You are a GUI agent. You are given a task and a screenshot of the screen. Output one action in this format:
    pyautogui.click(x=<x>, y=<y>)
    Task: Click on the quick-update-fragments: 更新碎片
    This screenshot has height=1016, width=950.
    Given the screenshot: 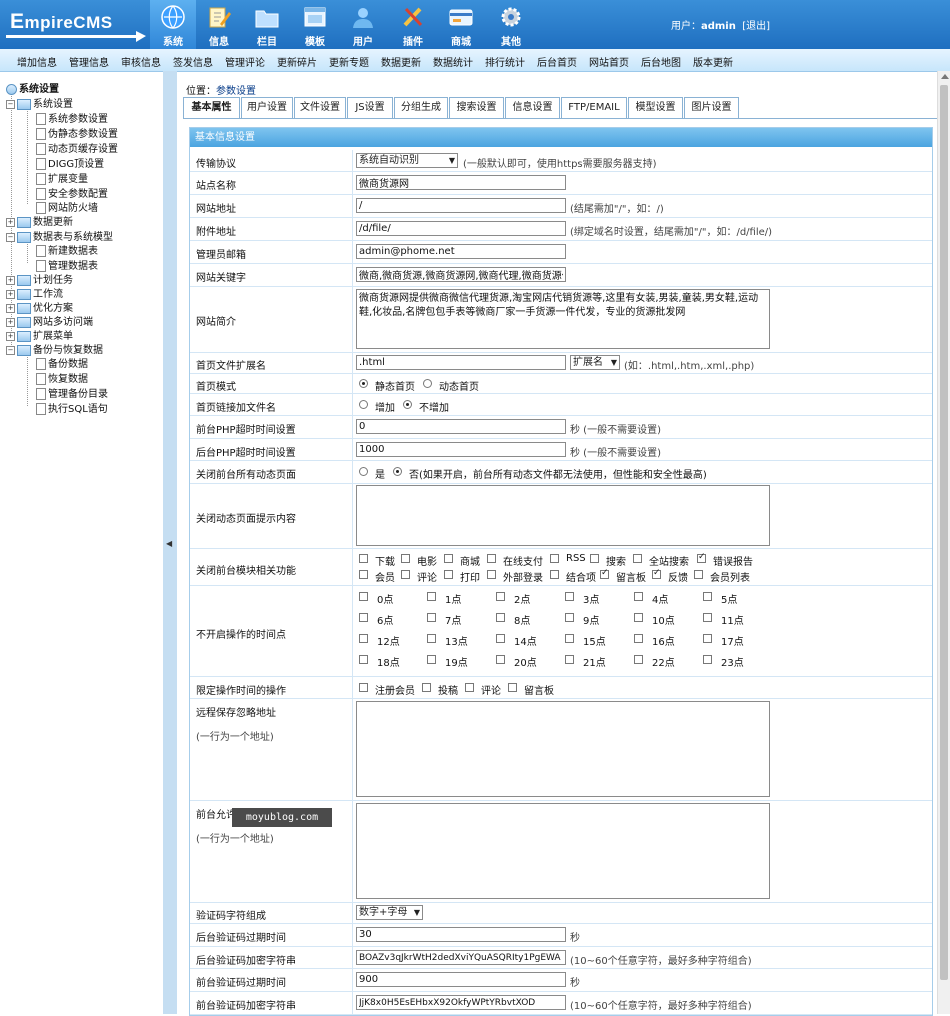 What is the action you would take?
    pyautogui.click(x=297, y=61)
    